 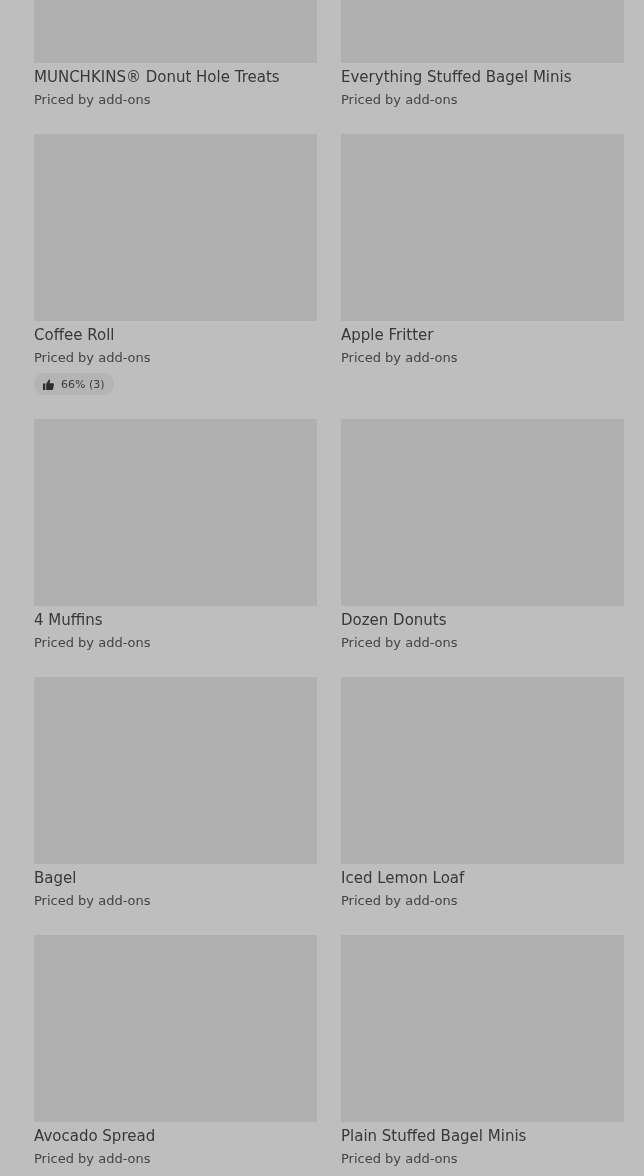 I want to click on thumbs-up-icon, so click(x=48, y=384).